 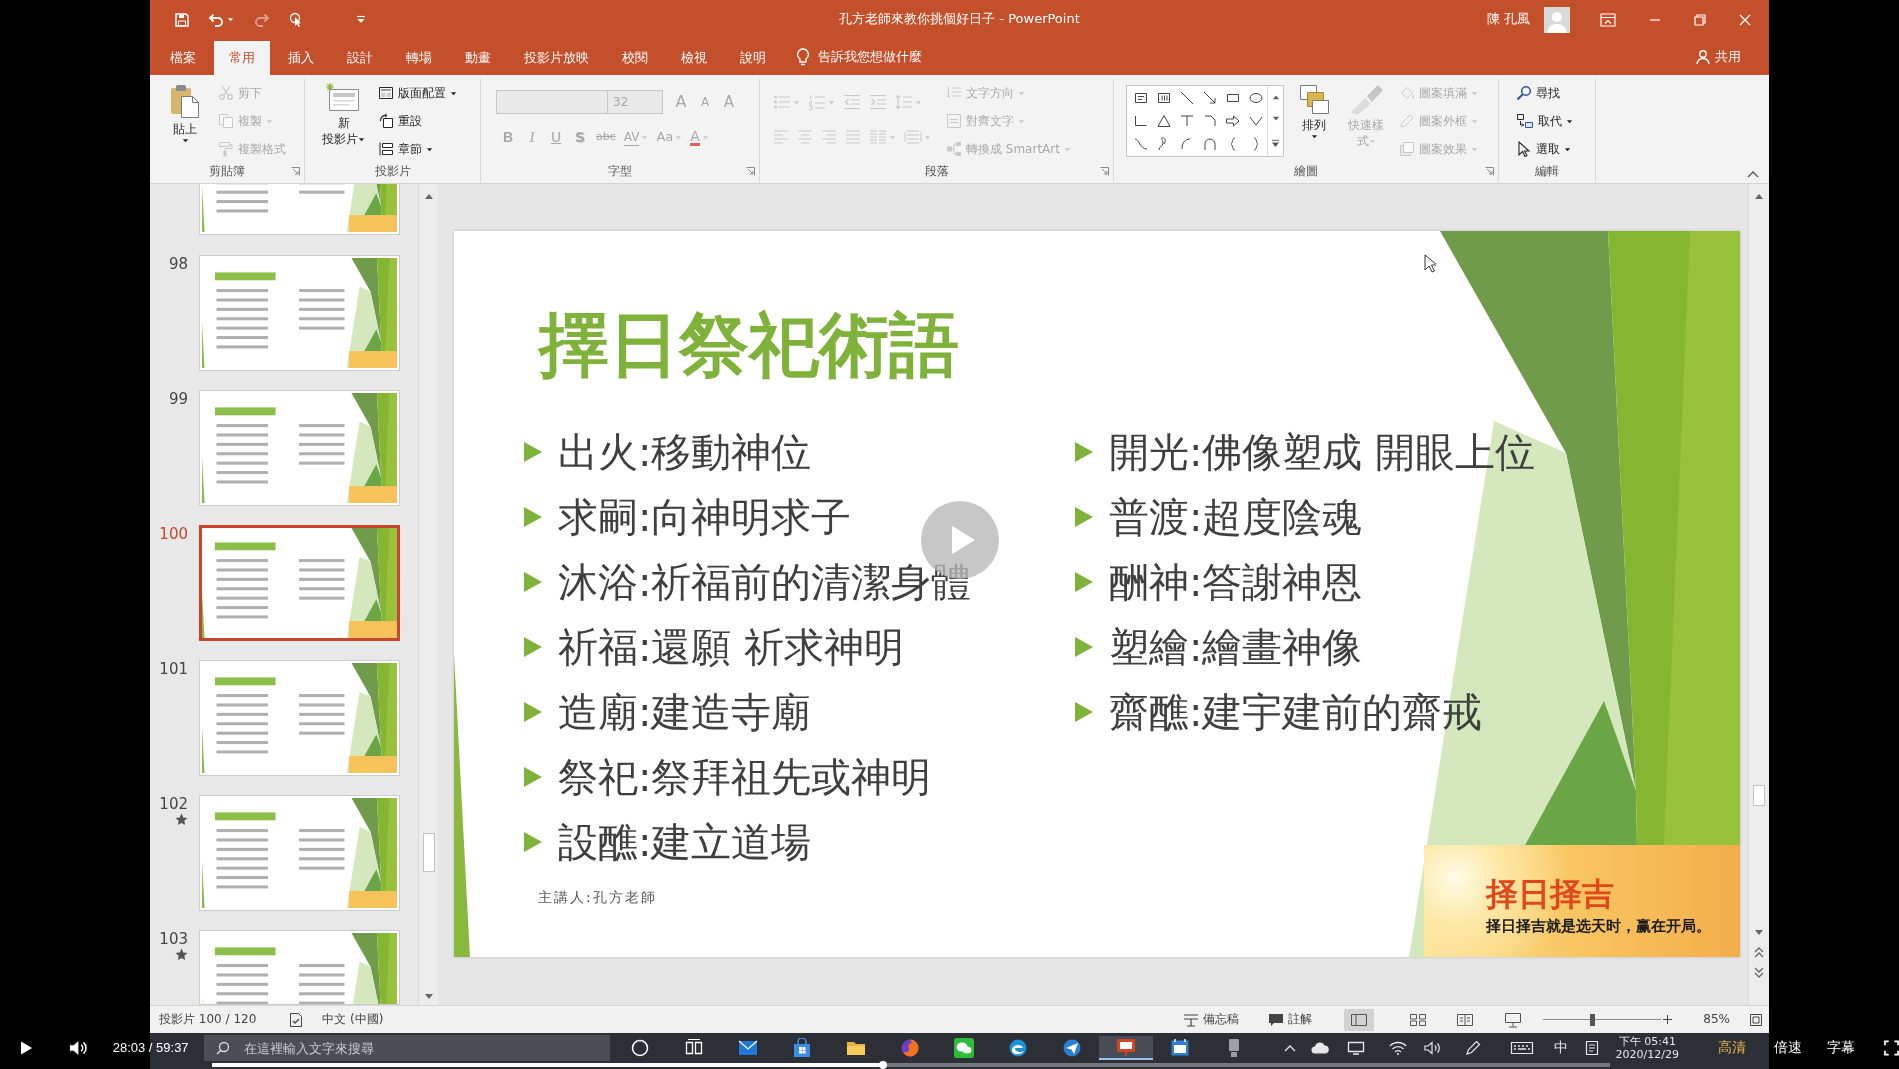 What do you see at coordinates (1753, 174) in the screenshot?
I see `chevron-up-icon` at bounding box center [1753, 174].